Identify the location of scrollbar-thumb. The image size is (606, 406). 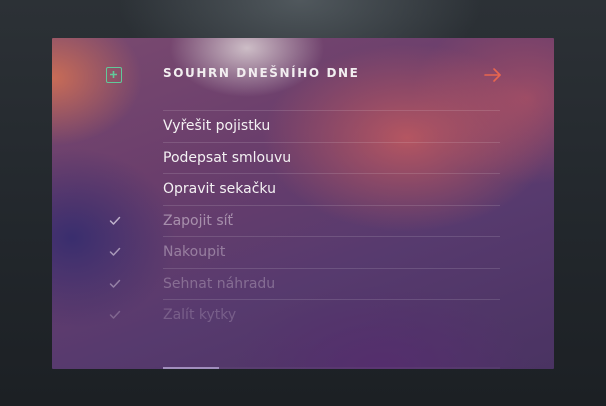
(191, 368).